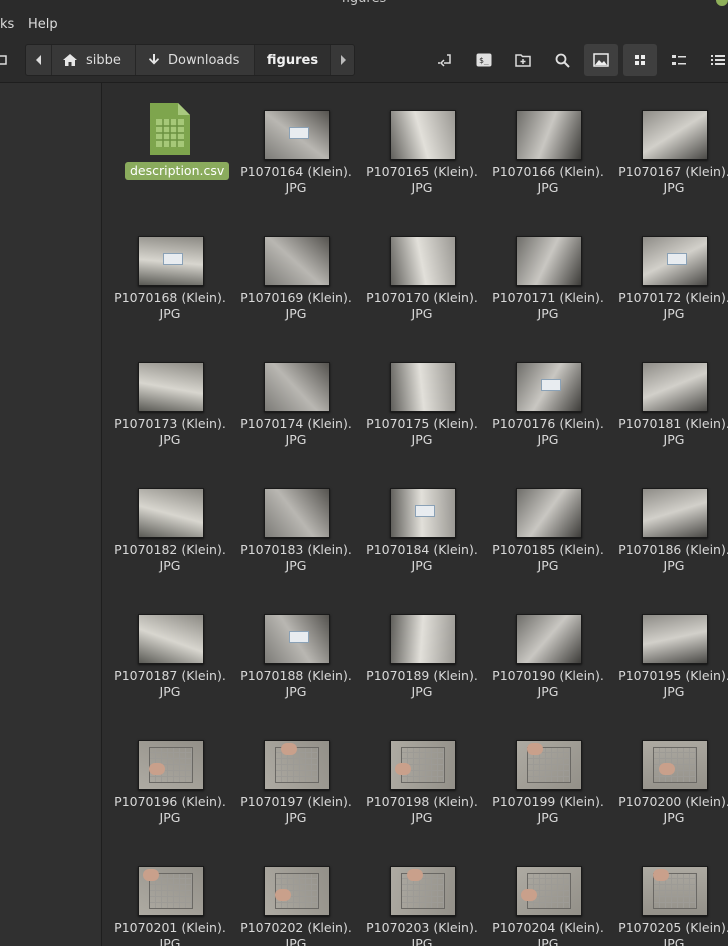 The image size is (728, 946). Describe the element at coordinates (170, 906) in the screenshot. I see `file-item: P1070201 (Klein). JPG` at that location.